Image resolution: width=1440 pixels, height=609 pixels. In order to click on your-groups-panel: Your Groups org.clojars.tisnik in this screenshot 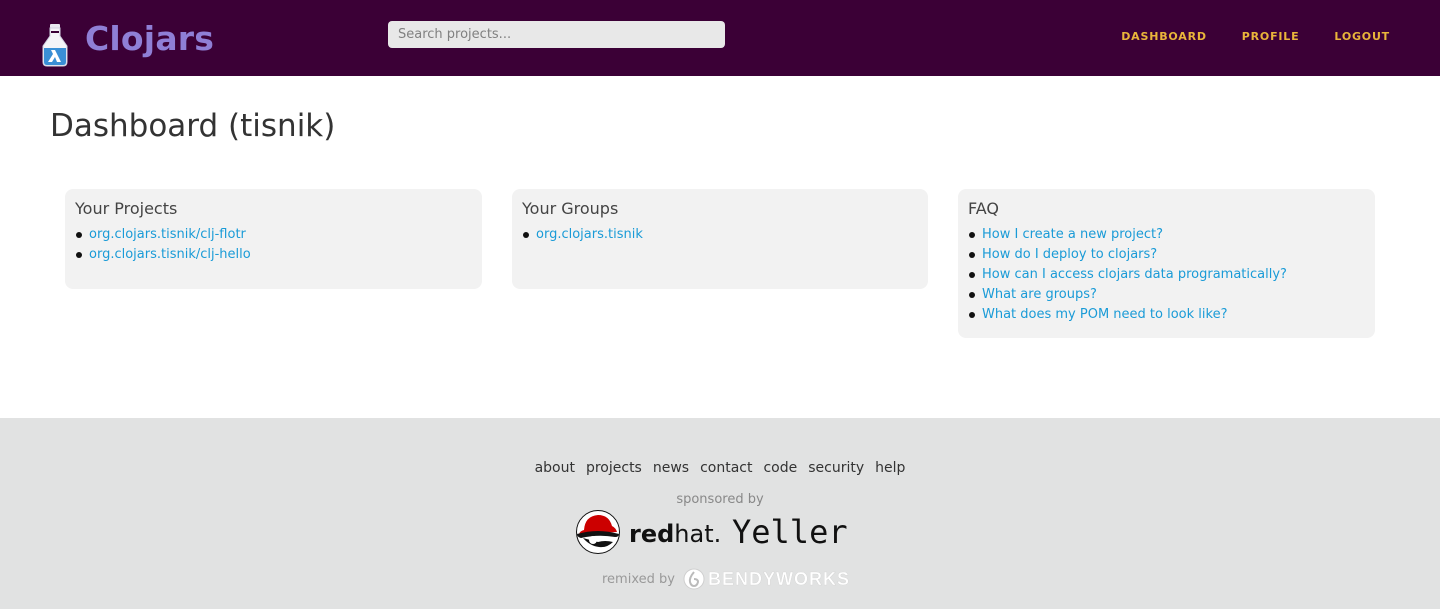, I will do `click(720, 239)`.